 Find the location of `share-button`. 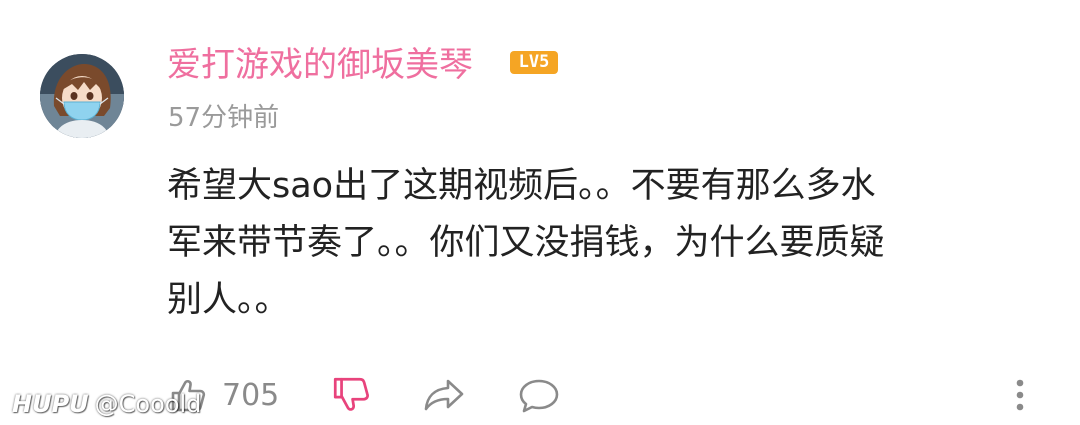

share-button is located at coordinates (444, 395).